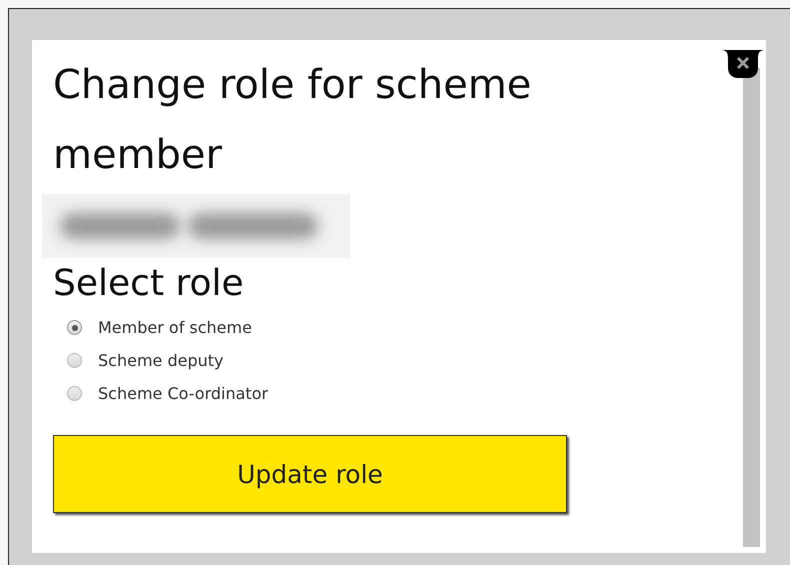 This screenshot has height=565, width=790. What do you see at coordinates (743, 64) in the screenshot?
I see `close-icon` at bounding box center [743, 64].